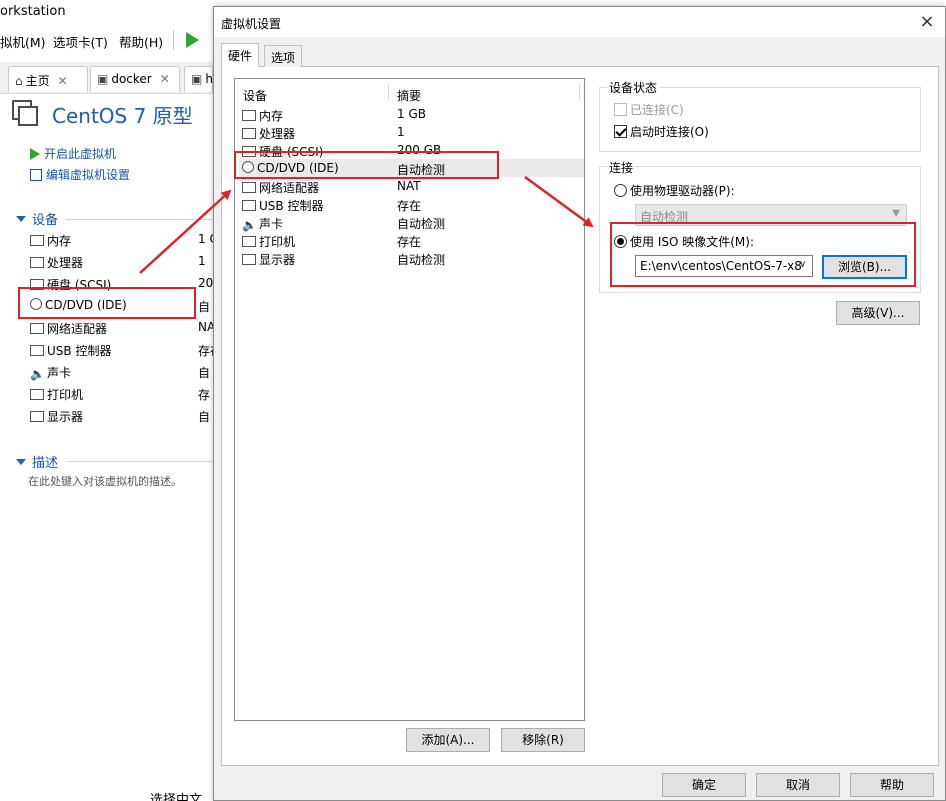  What do you see at coordinates (283, 56) in the screenshot?
I see `tab-options: 选项` at bounding box center [283, 56].